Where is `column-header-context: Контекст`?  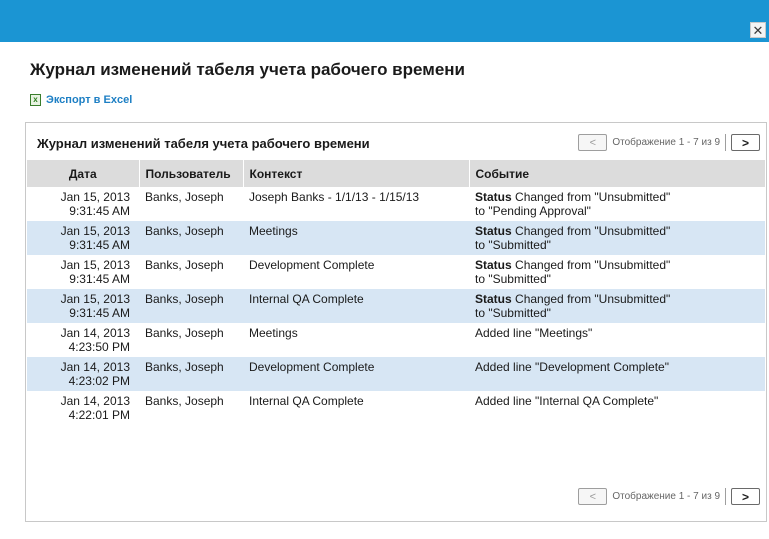
column-header-context: Контекст is located at coordinates (356, 173).